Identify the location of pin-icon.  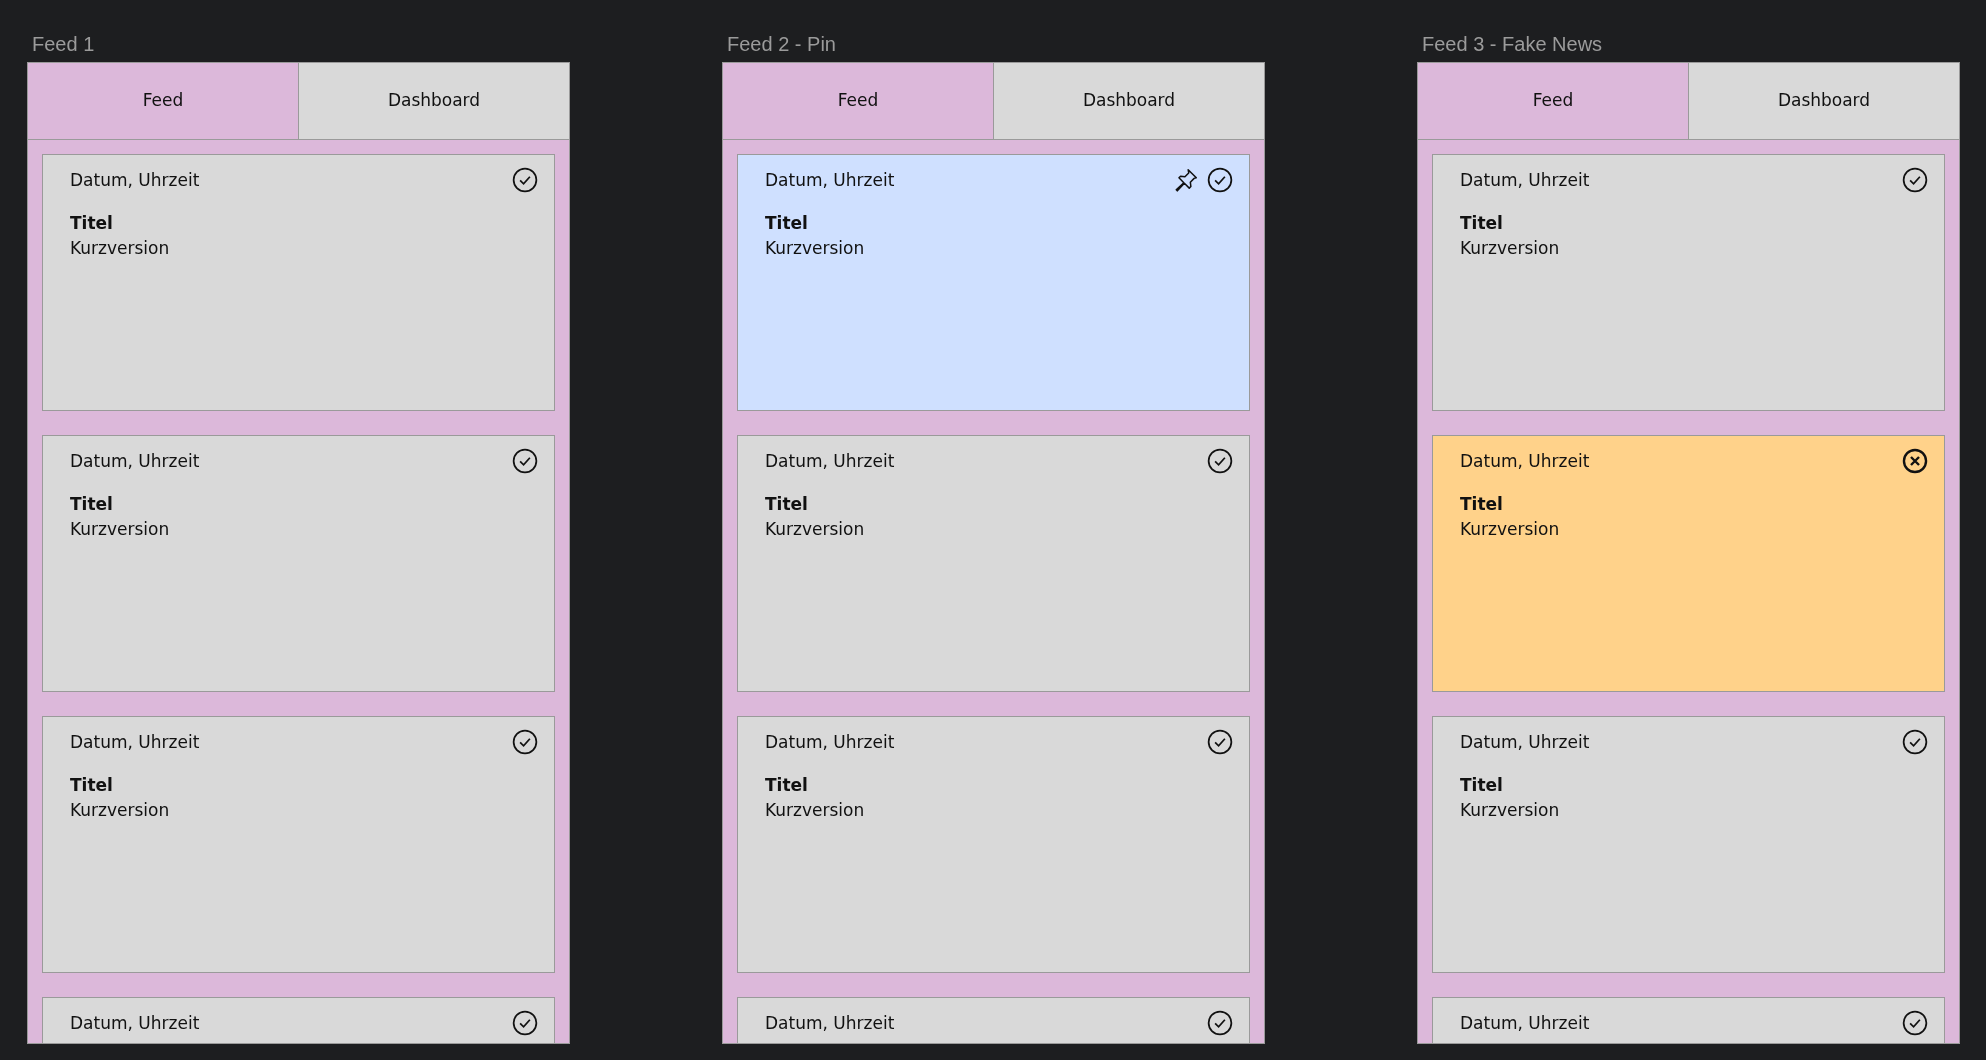
(1186, 180).